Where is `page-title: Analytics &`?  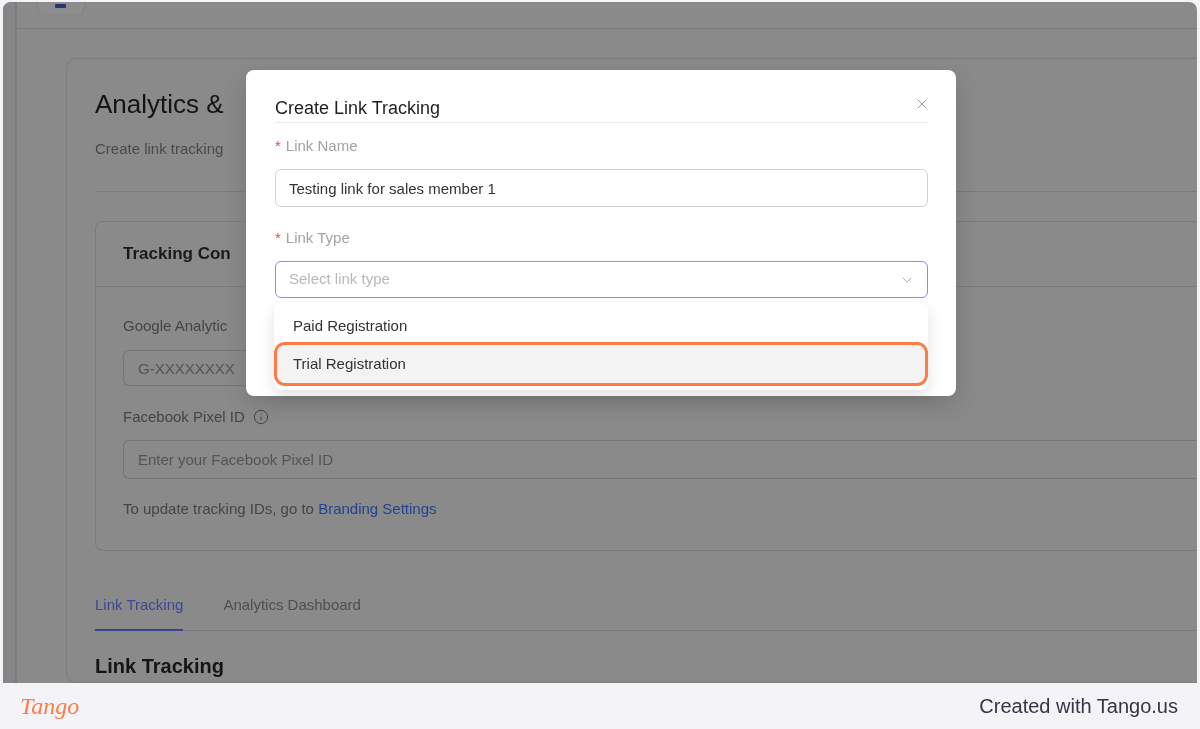
page-title: Analytics & is located at coordinates (159, 104).